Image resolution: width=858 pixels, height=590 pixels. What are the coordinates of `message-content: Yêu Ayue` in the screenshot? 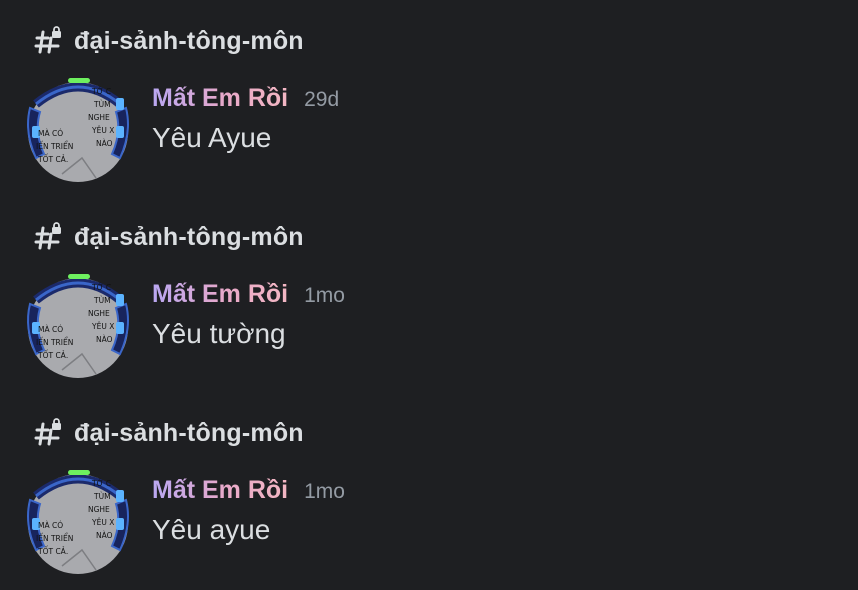 It's located at (212, 137).